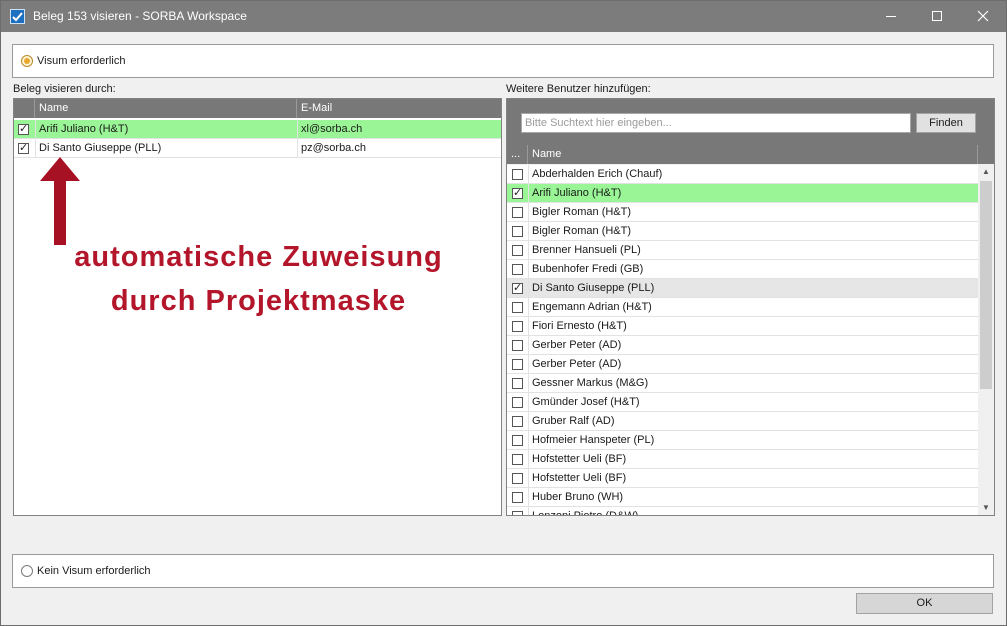 Image resolution: width=1007 pixels, height=626 pixels. I want to click on header-email: E-Mail, so click(399, 108).